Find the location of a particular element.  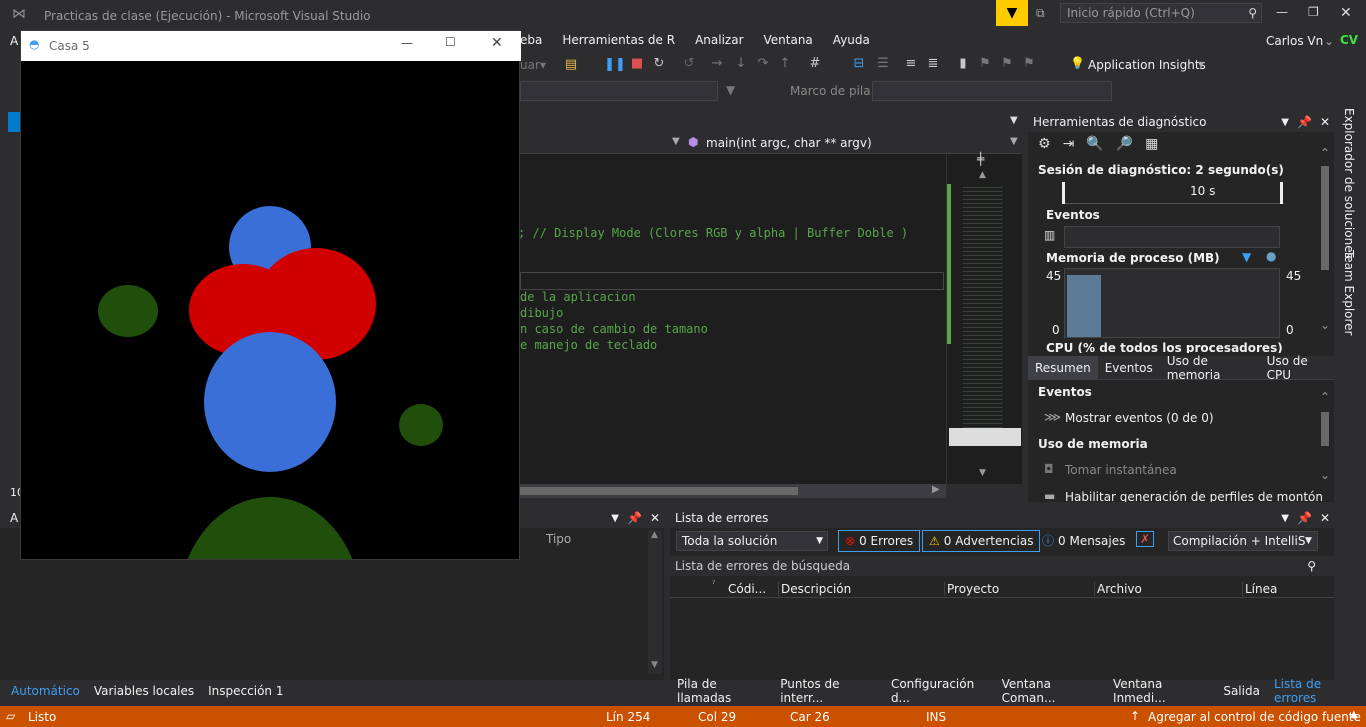

diagnostics-vscroll: ⌃ ⌄ is located at coordinates (1325, 241).